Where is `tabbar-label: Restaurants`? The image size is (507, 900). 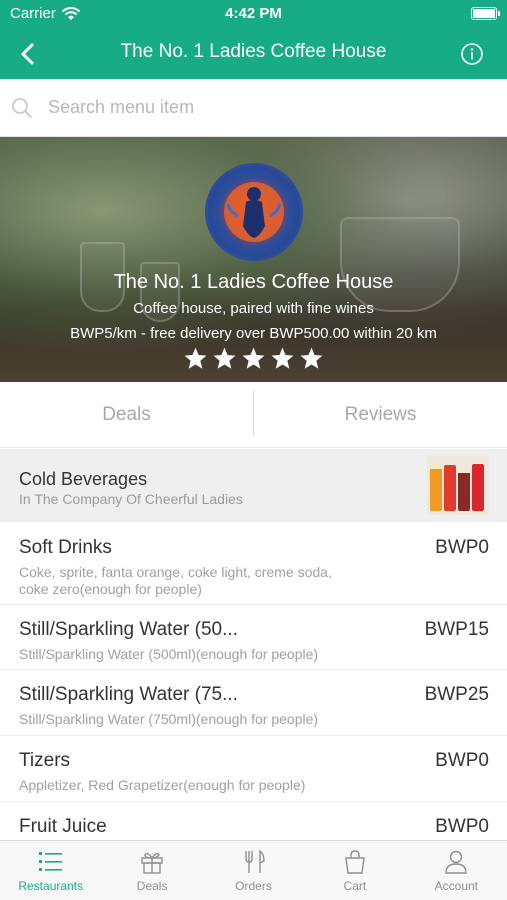
tabbar-label: Restaurants is located at coordinates (51, 886).